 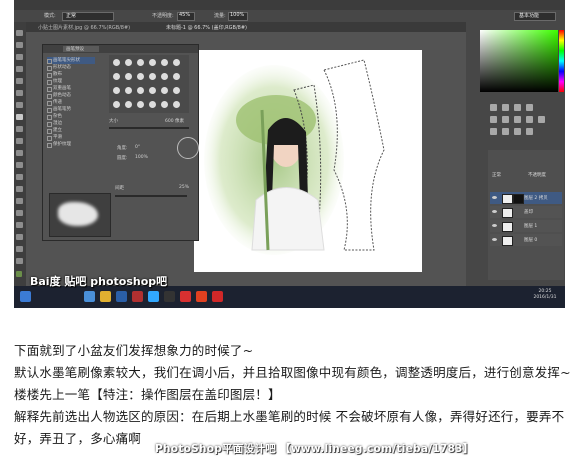 I want to click on size-slider, so click(x=149, y=128).